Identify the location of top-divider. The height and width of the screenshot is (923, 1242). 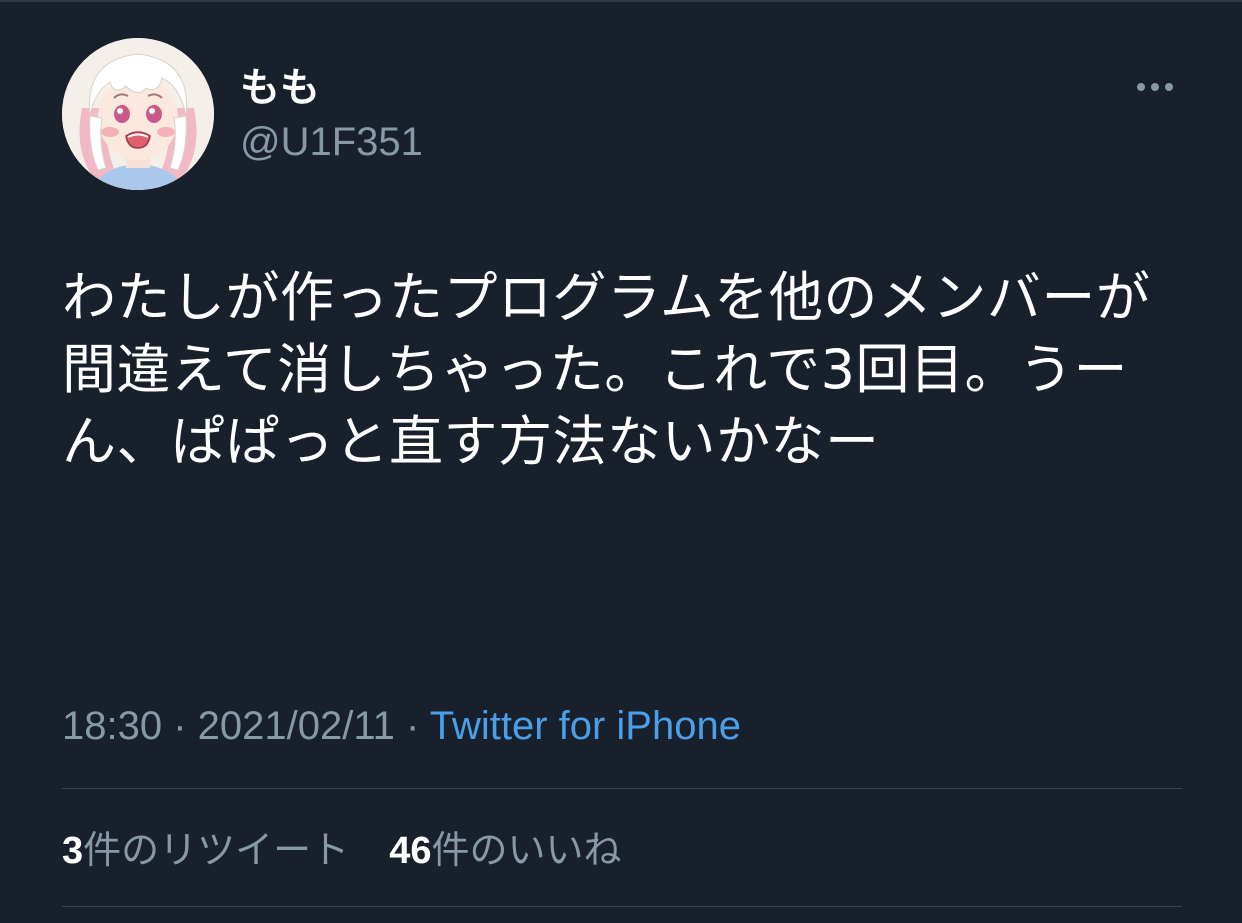
(621, 1).